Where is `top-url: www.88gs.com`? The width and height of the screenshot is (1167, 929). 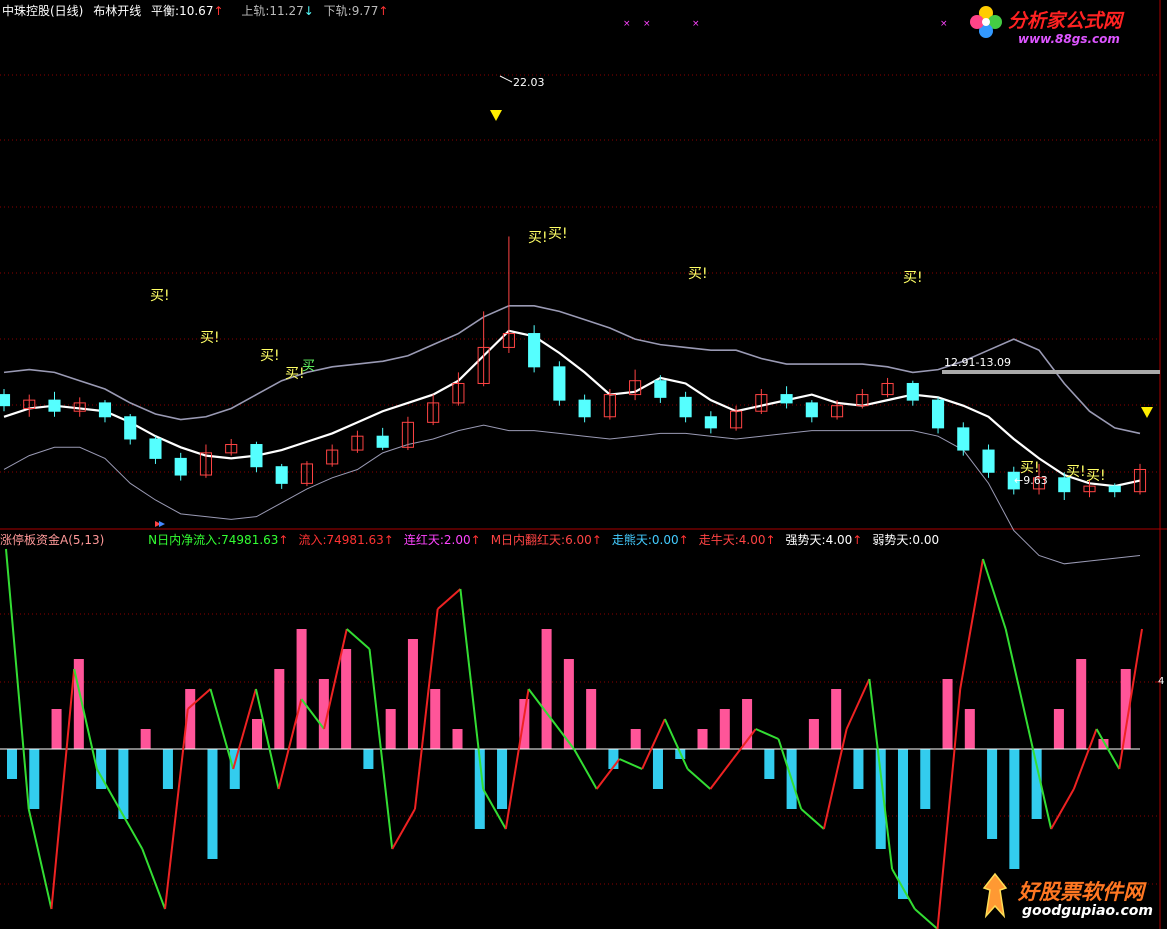 top-url: www.88gs.com is located at coordinates (1069, 39).